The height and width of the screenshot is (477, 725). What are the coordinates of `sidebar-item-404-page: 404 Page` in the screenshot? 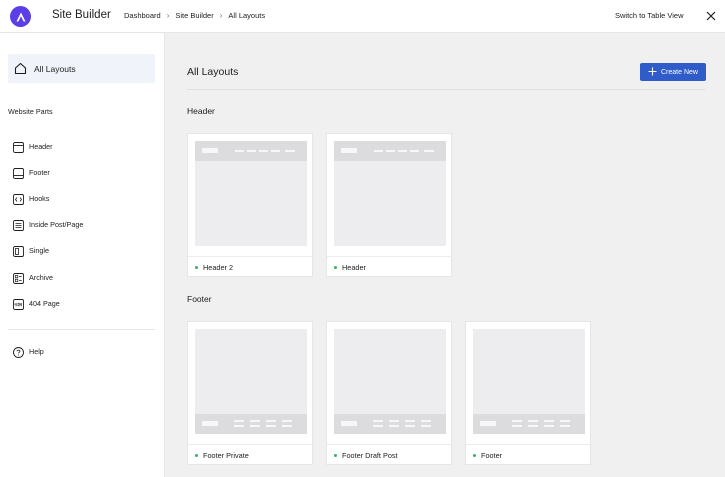 It's located at (81, 303).